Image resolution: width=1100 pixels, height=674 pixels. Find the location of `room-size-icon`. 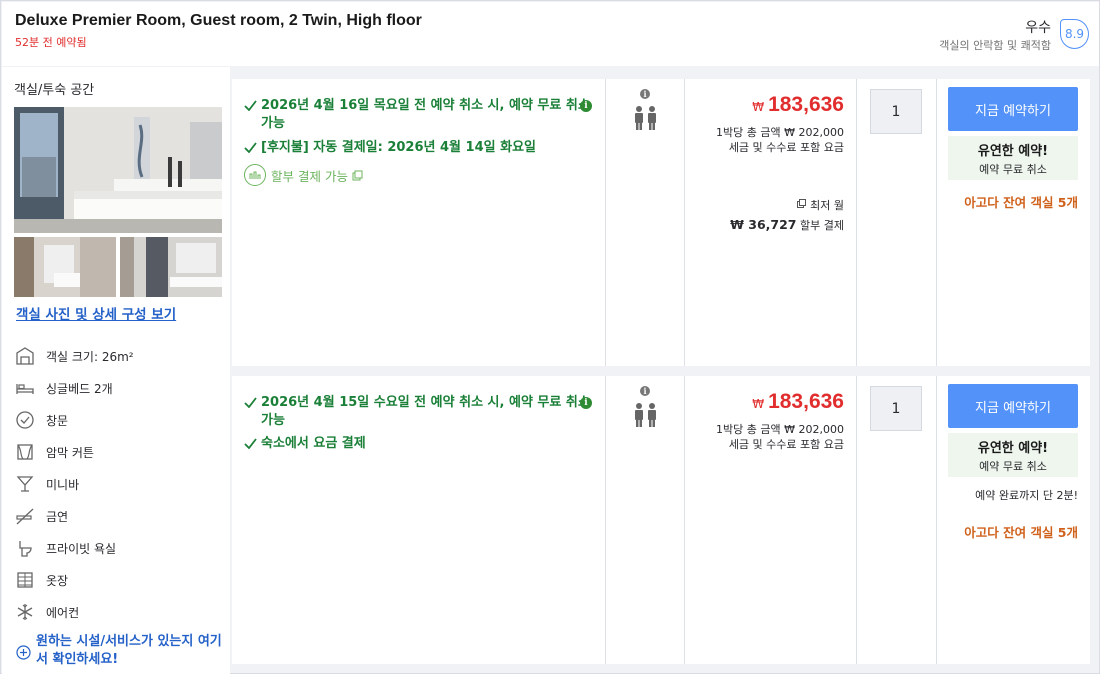

room-size-icon is located at coordinates (25, 356).